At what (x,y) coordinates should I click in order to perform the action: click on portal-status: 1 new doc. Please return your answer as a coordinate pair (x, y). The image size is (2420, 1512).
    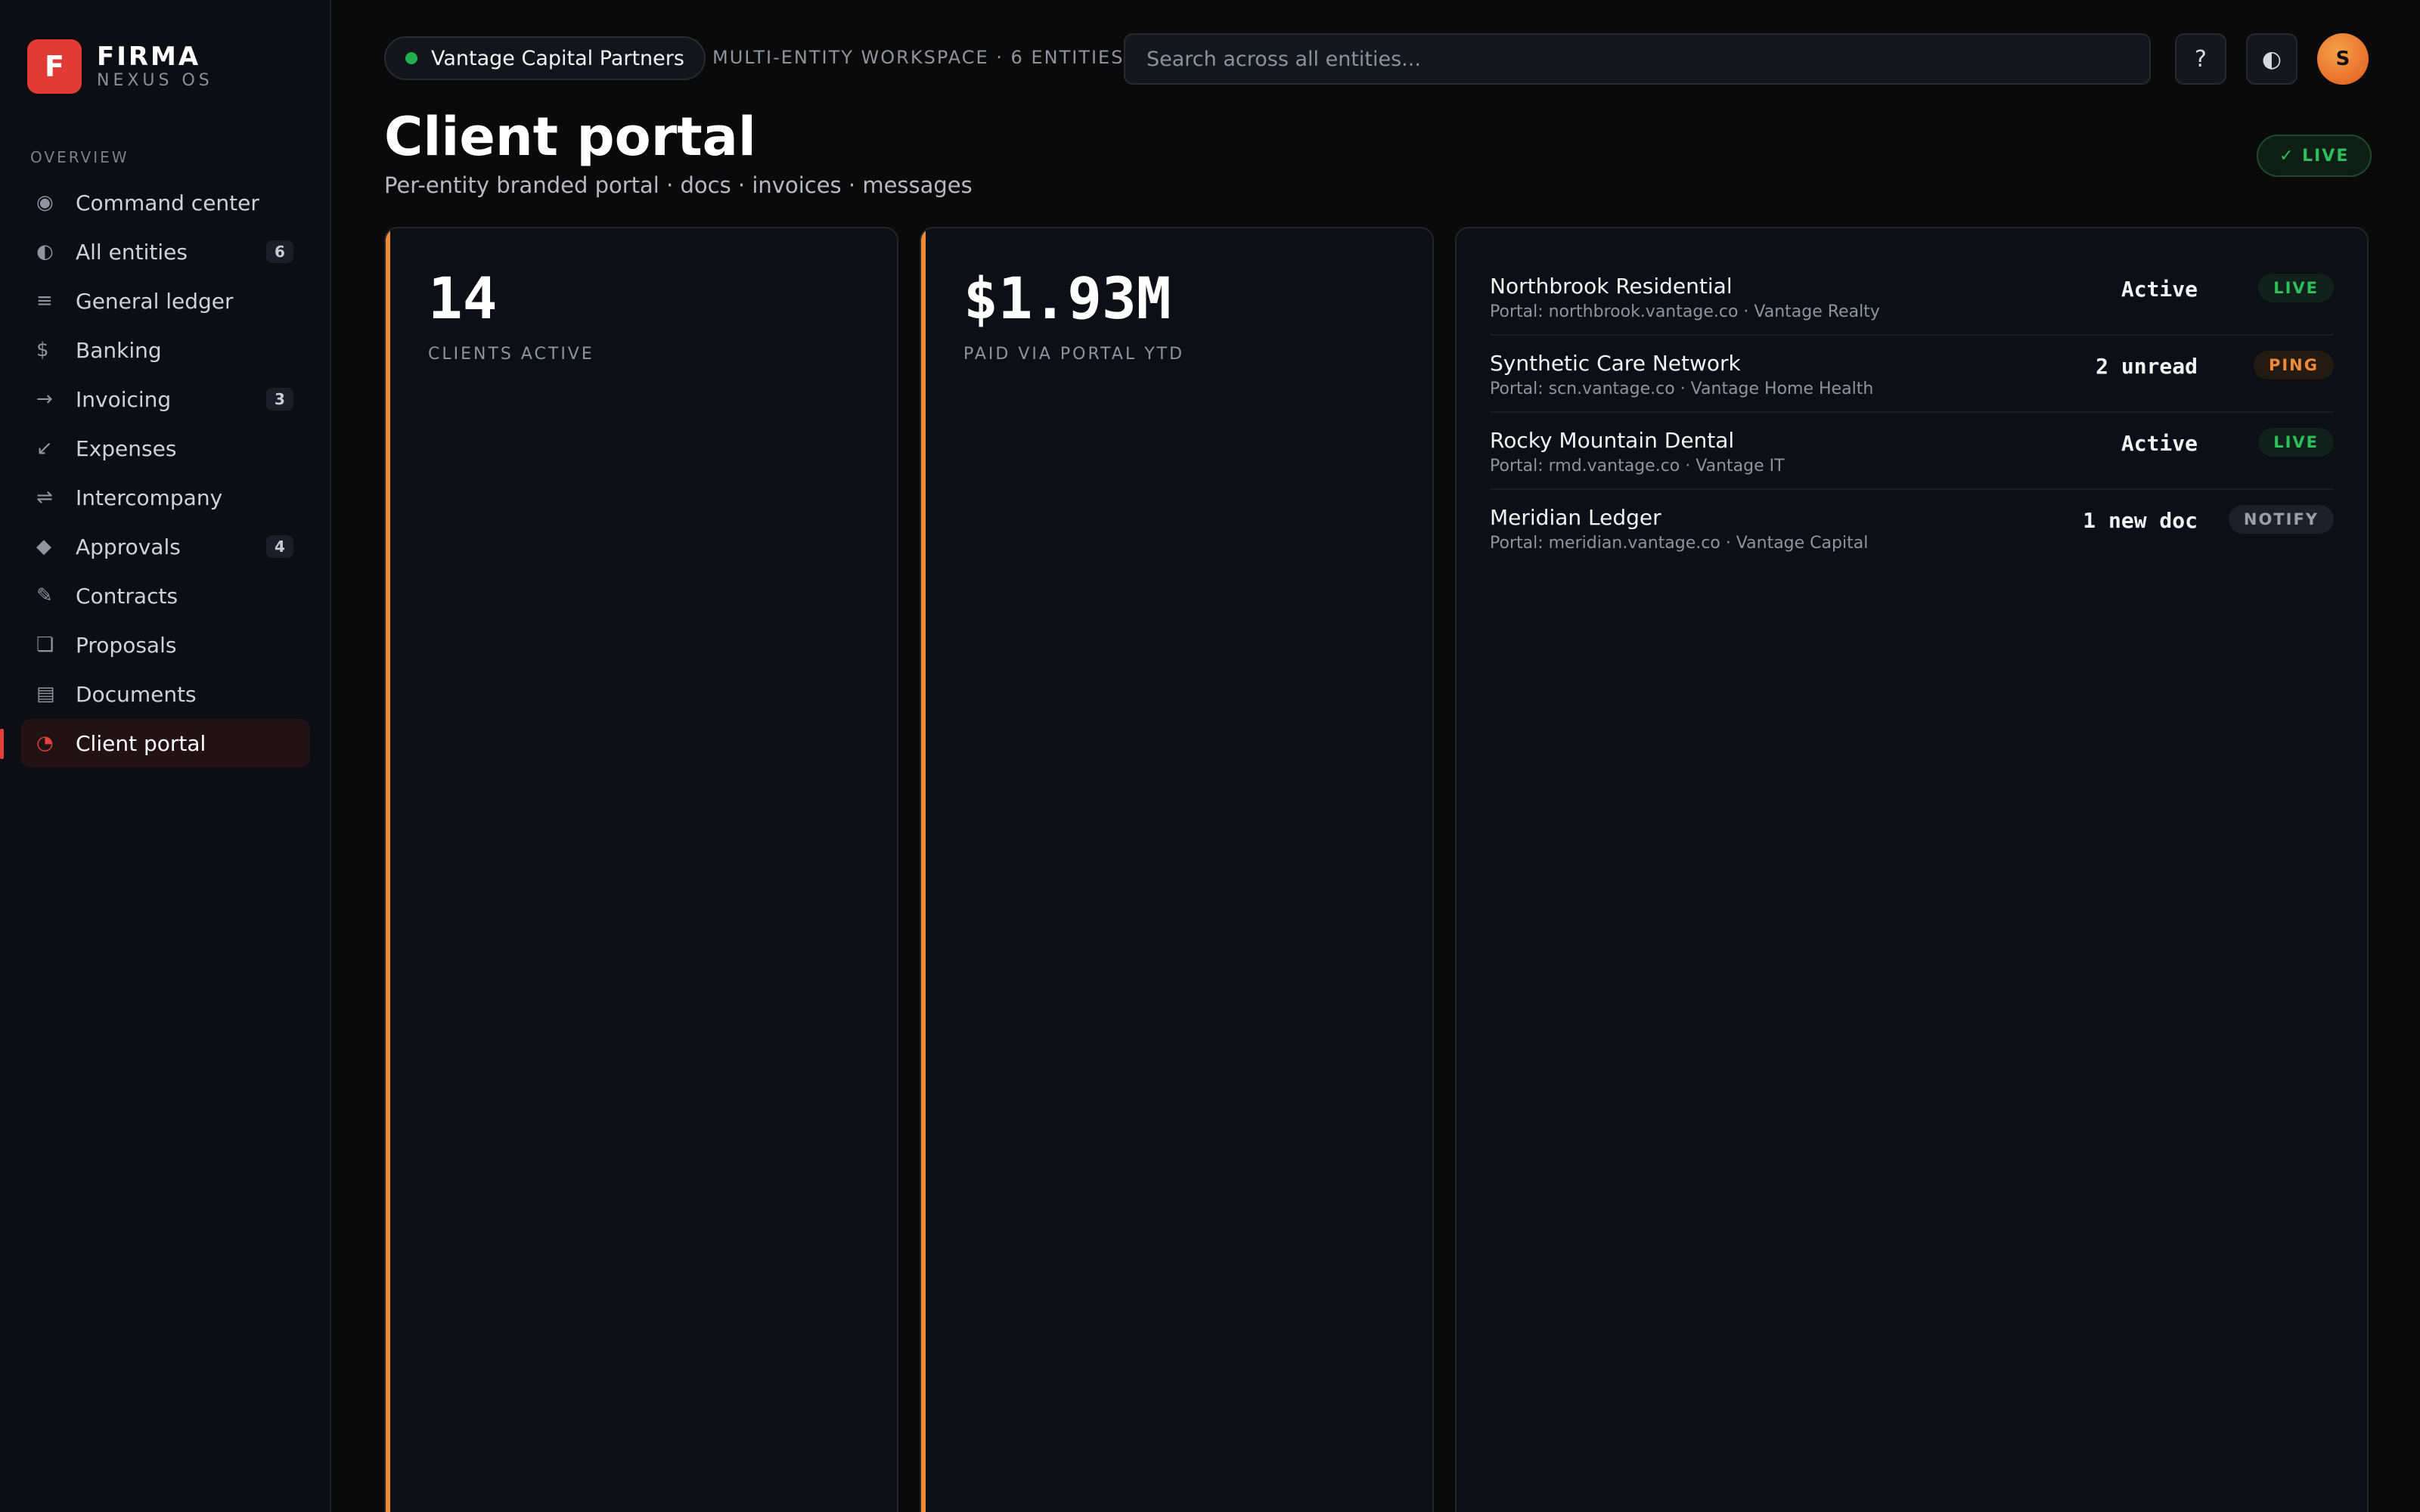
    Looking at the image, I should click on (2140, 520).